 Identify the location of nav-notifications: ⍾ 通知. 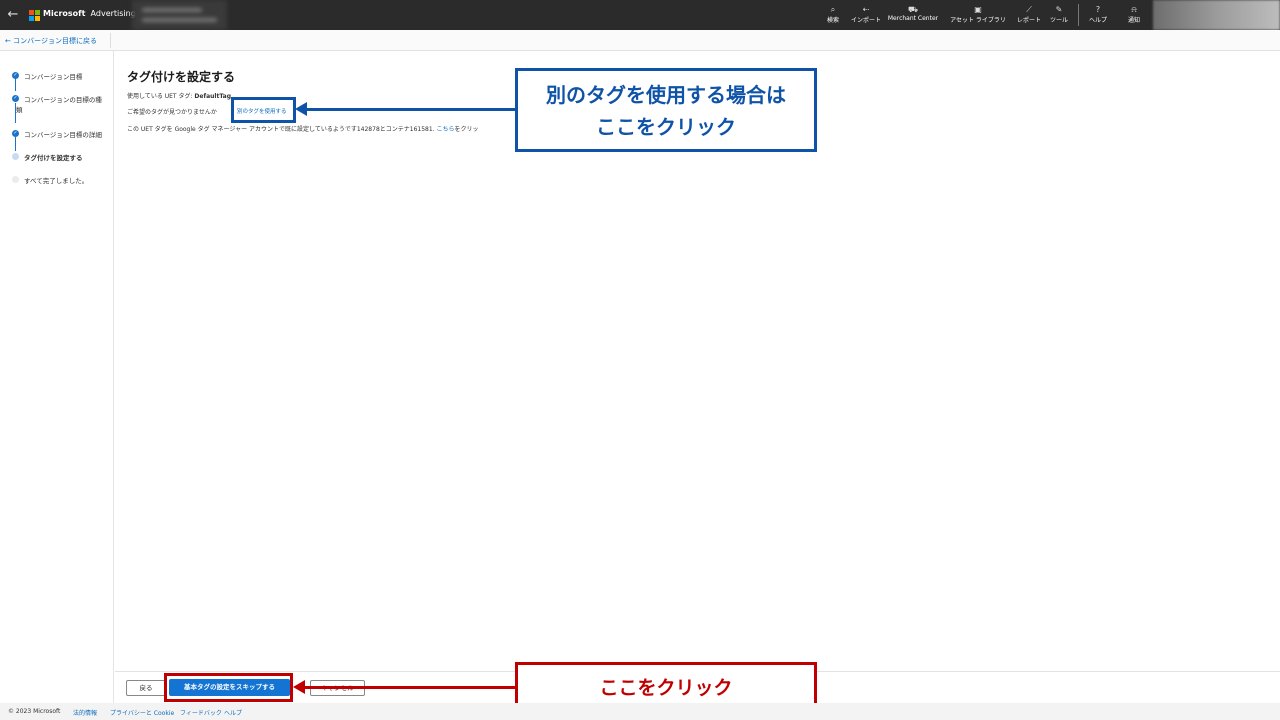
(1134, 14).